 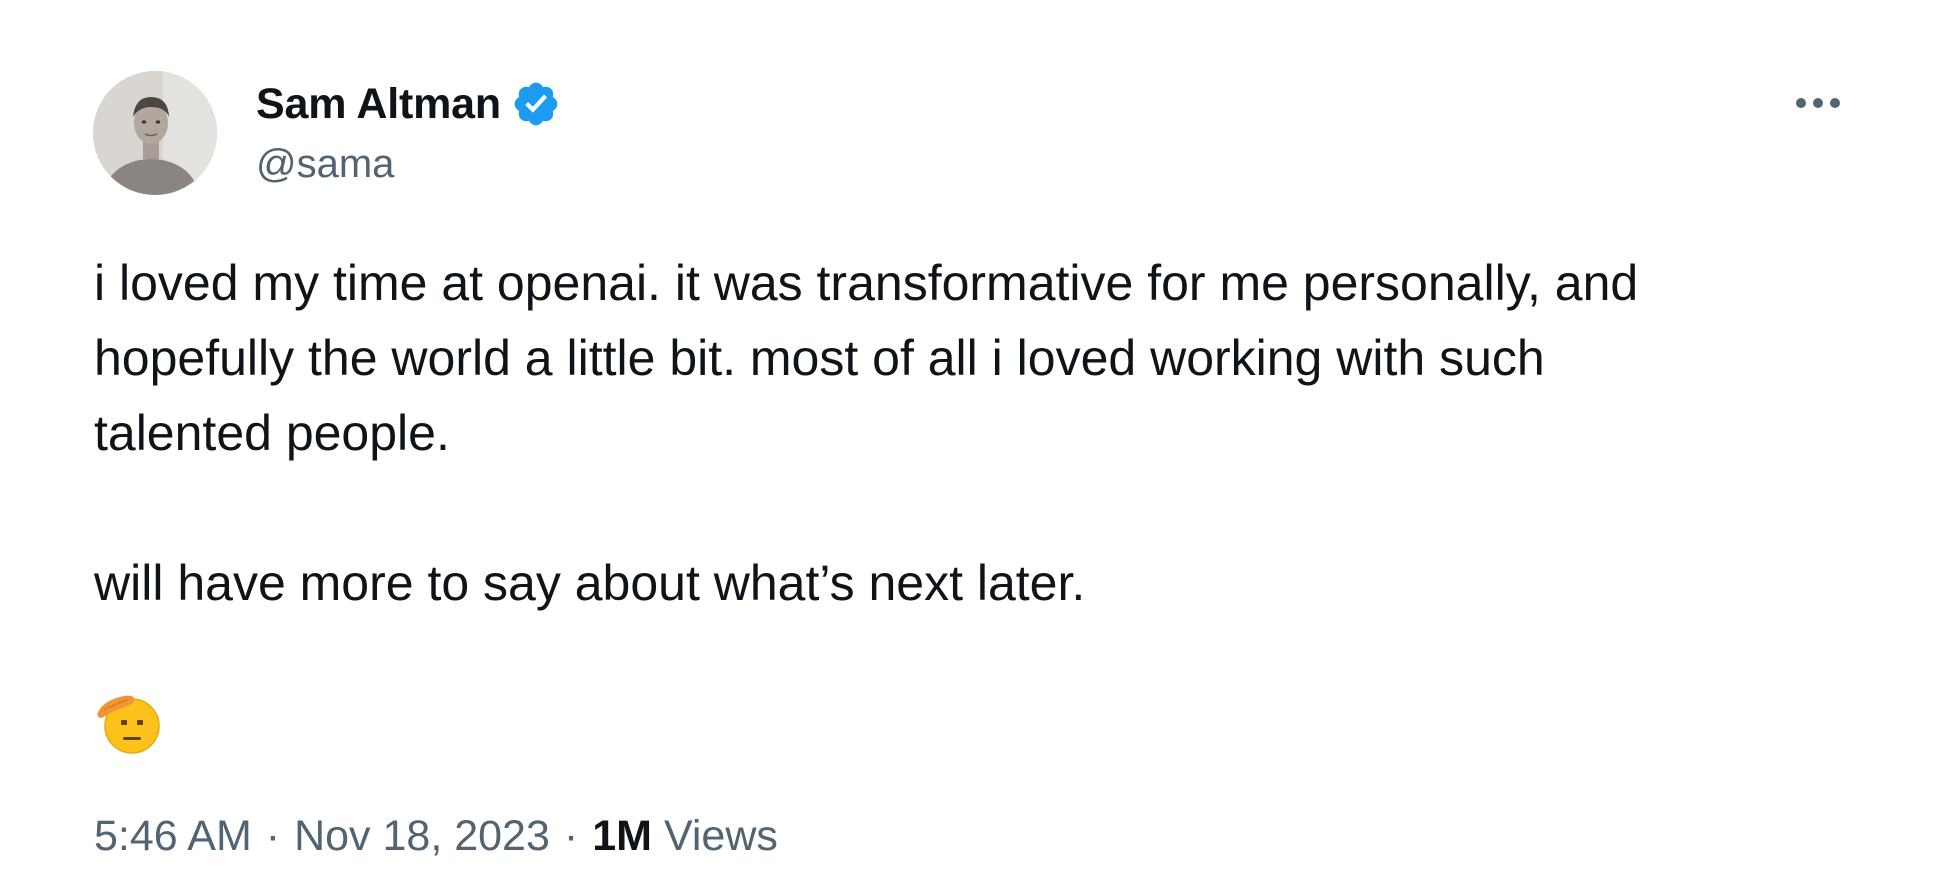 I want to click on saluting-face-icon, so click(x=128, y=724).